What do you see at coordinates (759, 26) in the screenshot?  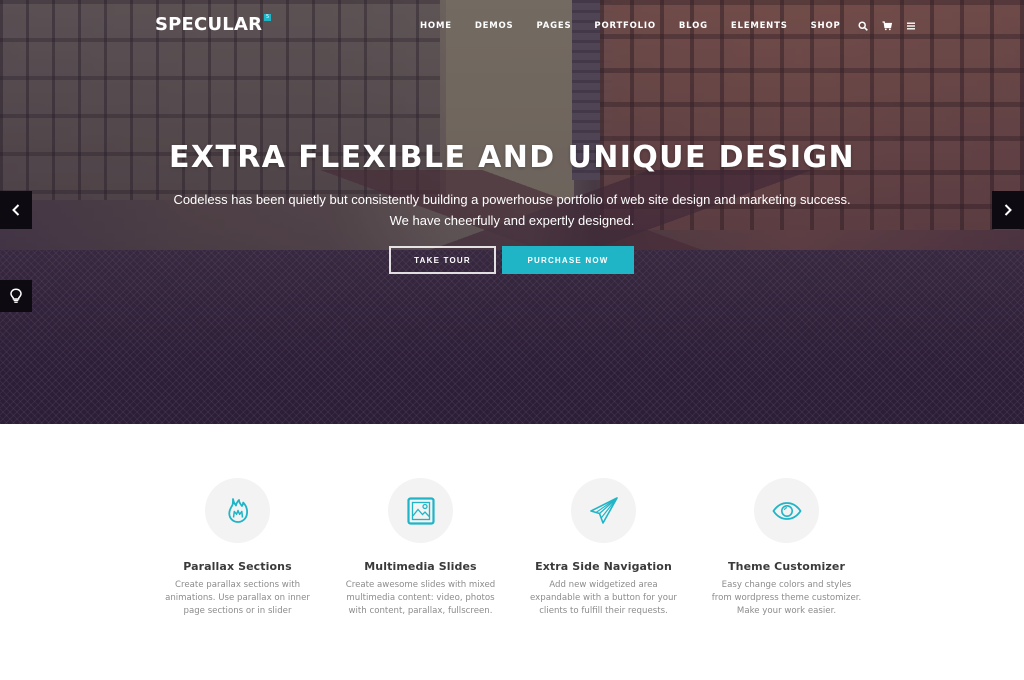 I see `nav-item-elements: ELEMENTS` at bounding box center [759, 26].